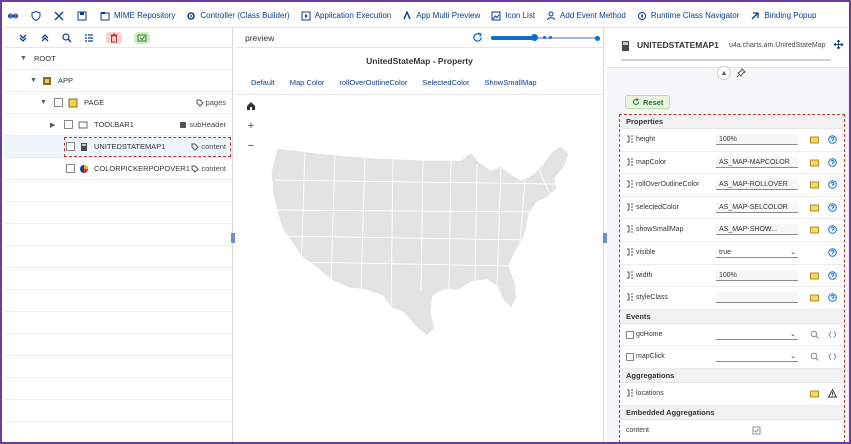 Image resolution: width=851 pixels, height=444 pixels. What do you see at coordinates (142, 168) in the screenshot?
I see `tree-node-label: COLORPICKERPOPOVER1` at bounding box center [142, 168].